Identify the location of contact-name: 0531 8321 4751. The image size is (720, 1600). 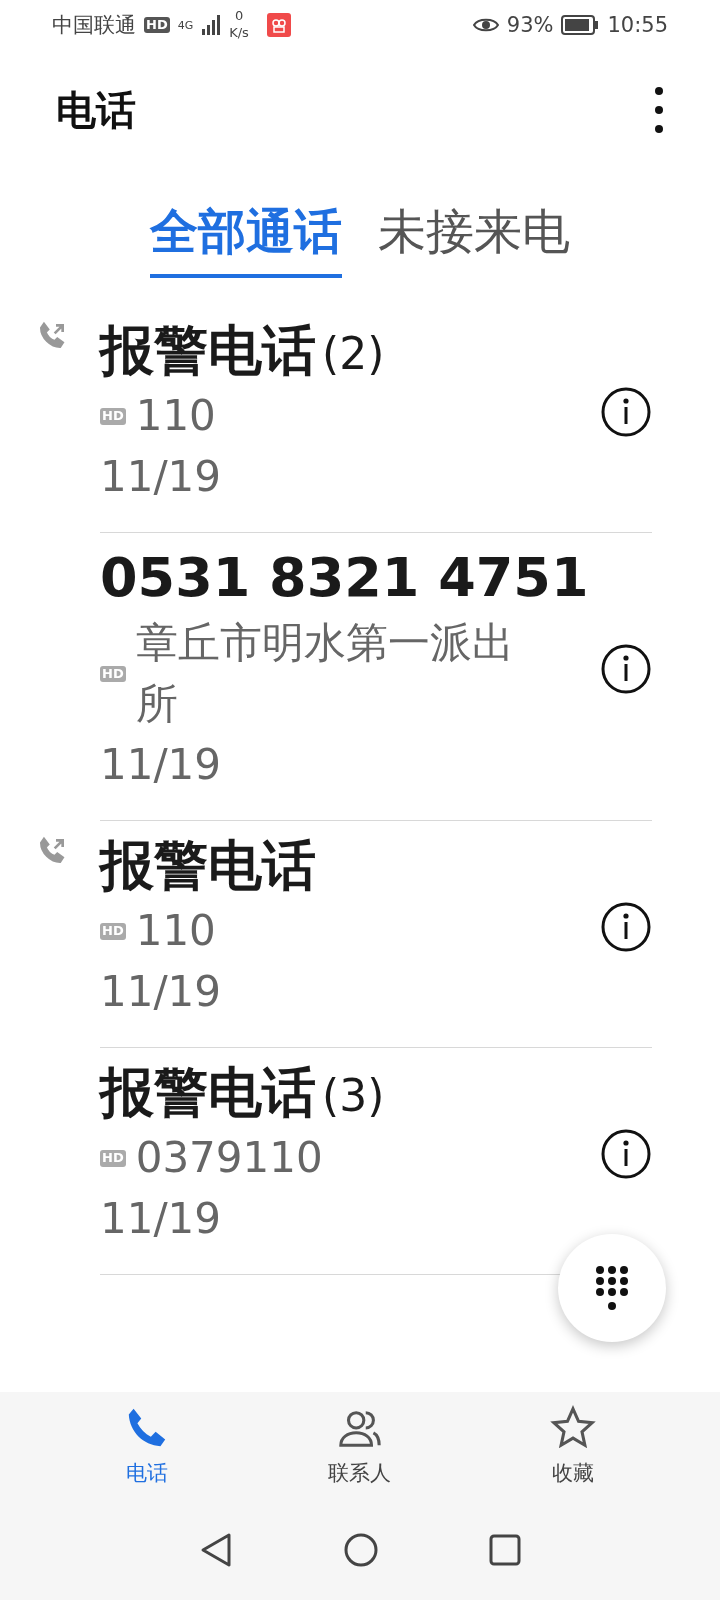
(344, 577).